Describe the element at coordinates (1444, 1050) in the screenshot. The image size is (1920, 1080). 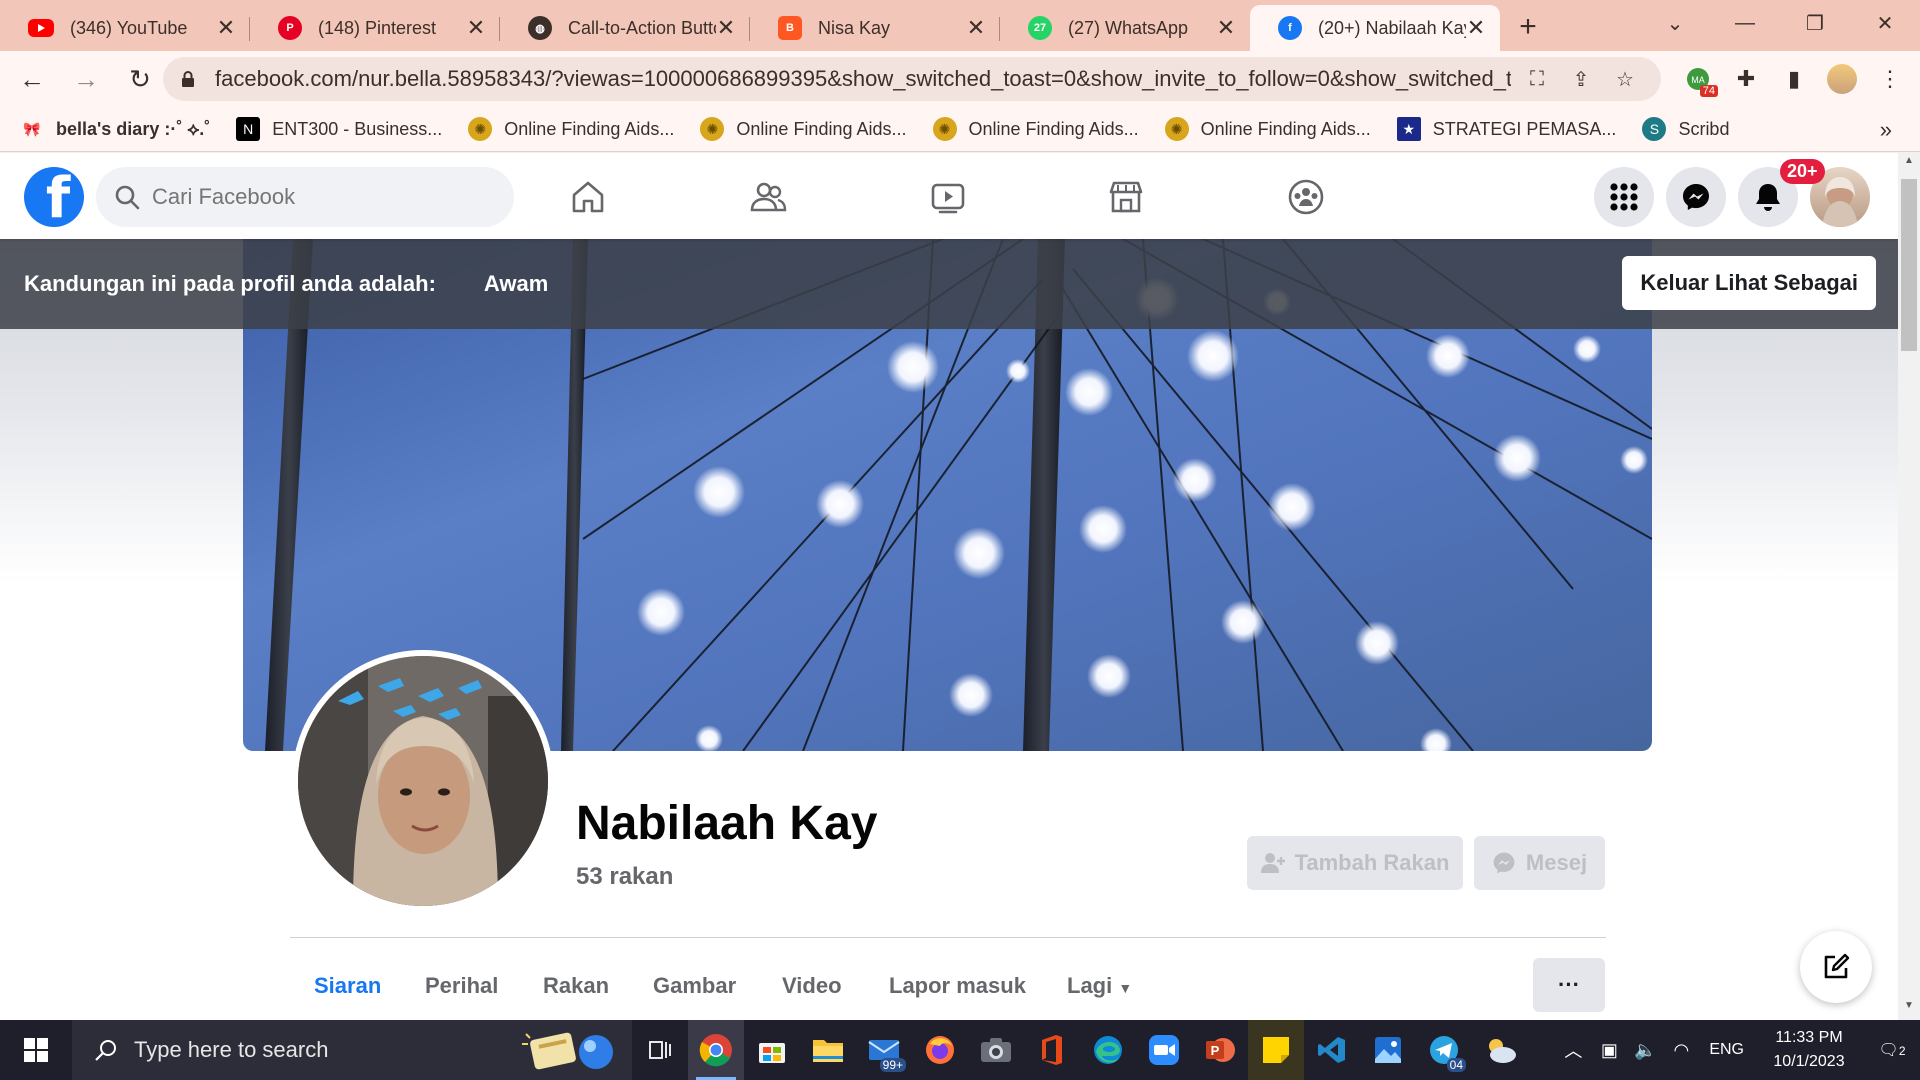
I see `telegram-icon: 04` at that location.